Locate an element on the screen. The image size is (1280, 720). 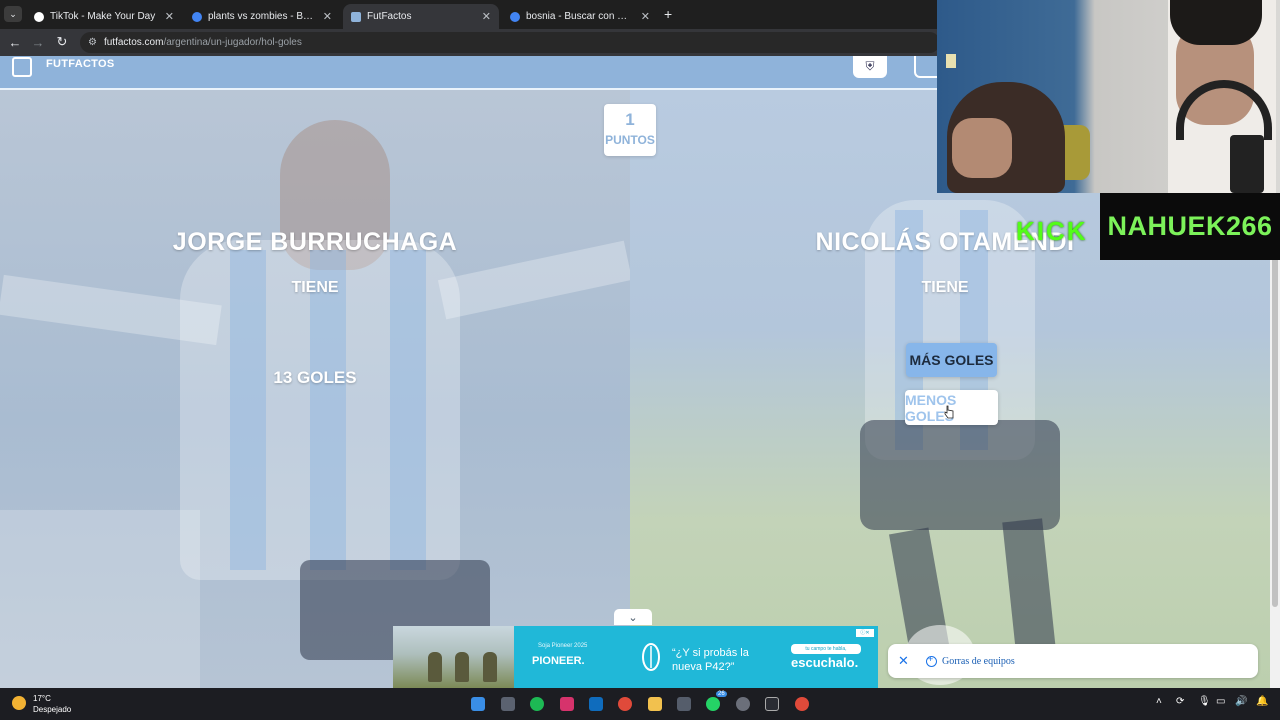
url-host: futfactos.com is located at coordinates (133, 42).